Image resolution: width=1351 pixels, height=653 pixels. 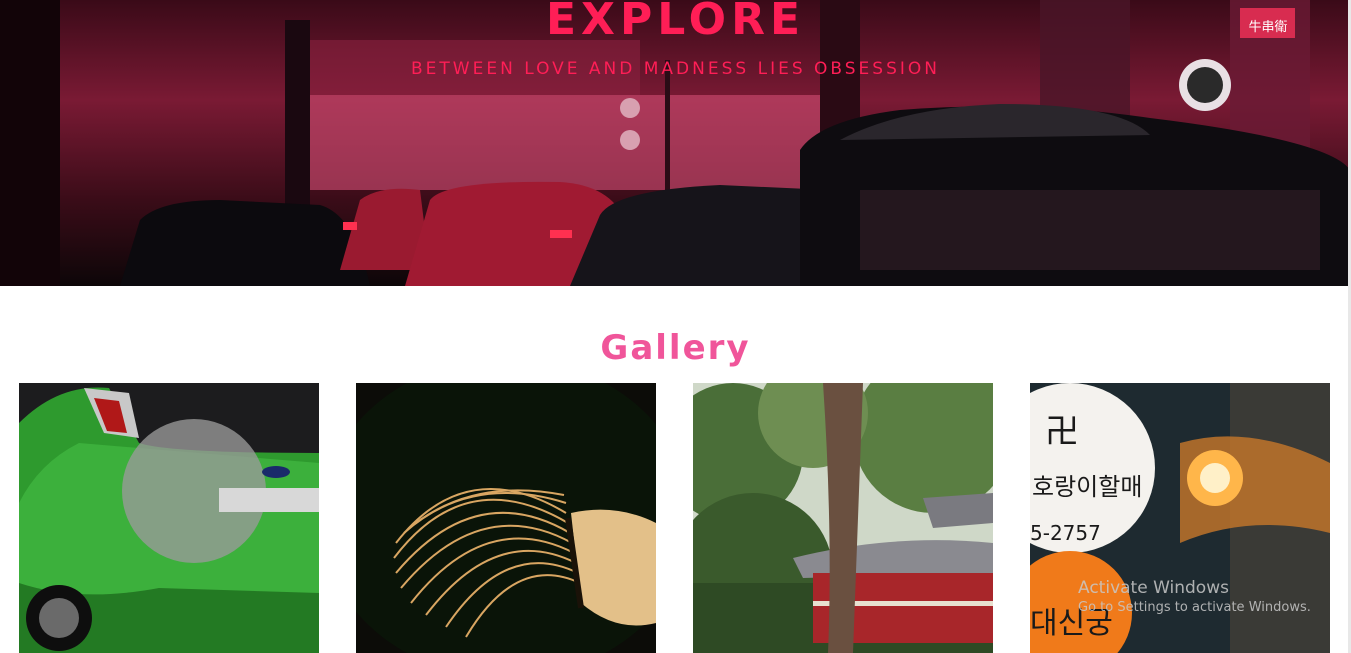 What do you see at coordinates (675, 348) in the screenshot?
I see `gallery-title: Gallery` at bounding box center [675, 348].